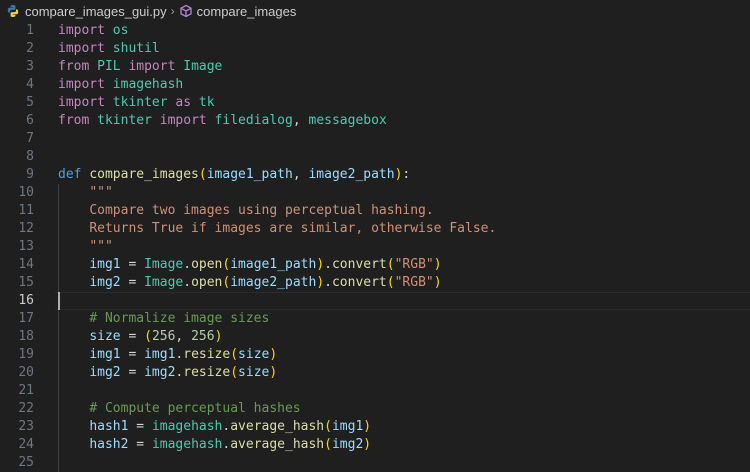  What do you see at coordinates (26, 192) in the screenshot?
I see `line-number: 10` at bounding box center [26, 192].